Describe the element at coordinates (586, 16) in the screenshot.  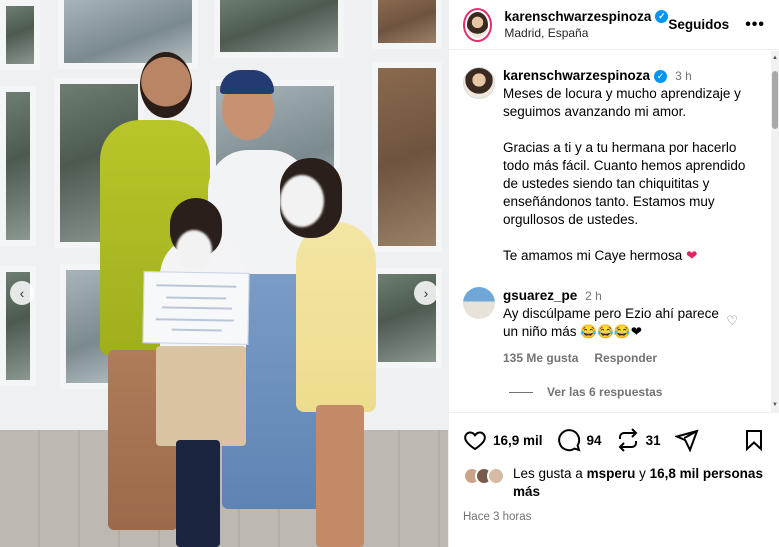
I see `post-username: karenschwarzespinoza ✓` at that location.